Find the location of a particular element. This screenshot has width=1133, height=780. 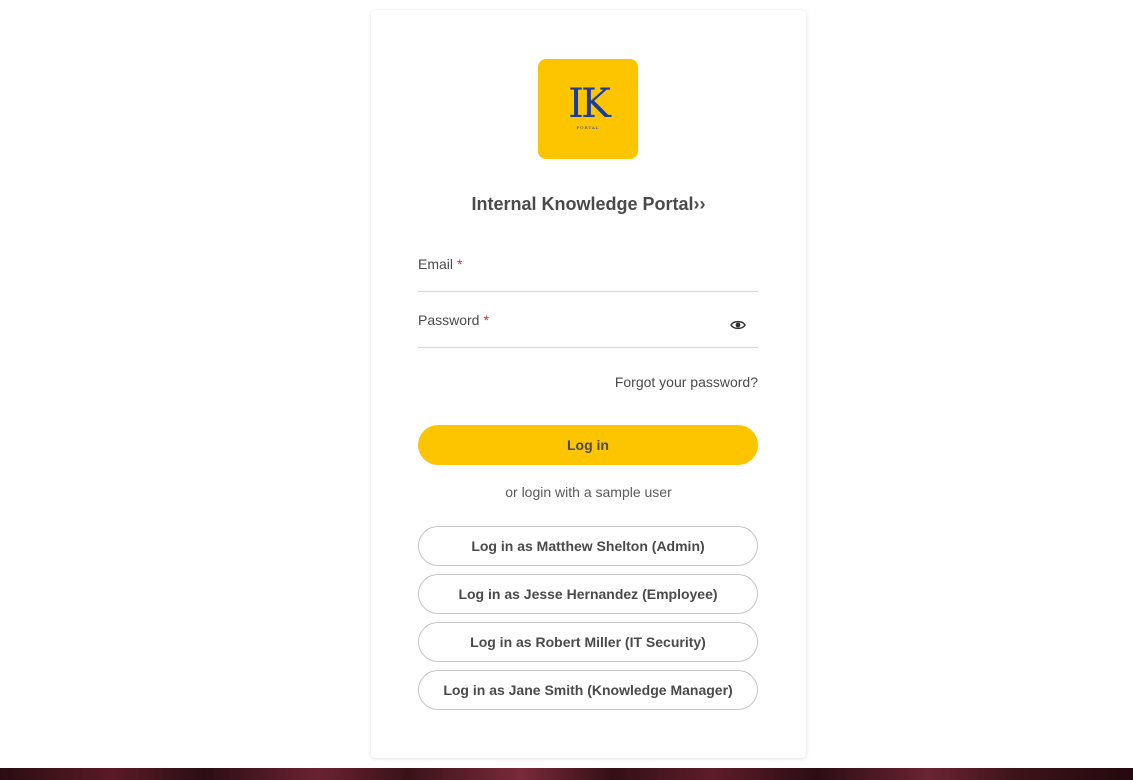

login-as-knowledge-manager-button: Log in as Jane Smith (Knowledge Manager) is located at coordinates (588, 690).